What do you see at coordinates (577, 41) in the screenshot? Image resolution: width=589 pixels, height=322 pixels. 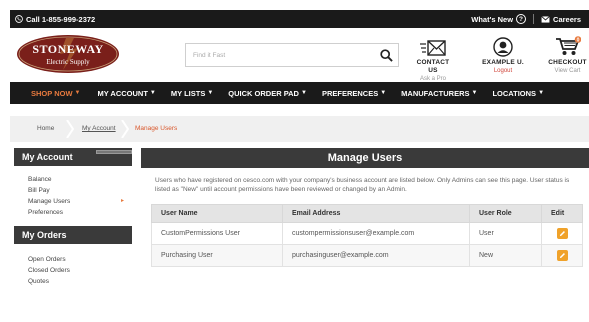 I see `cart-badge: 0` at bounding box center [577, 41].